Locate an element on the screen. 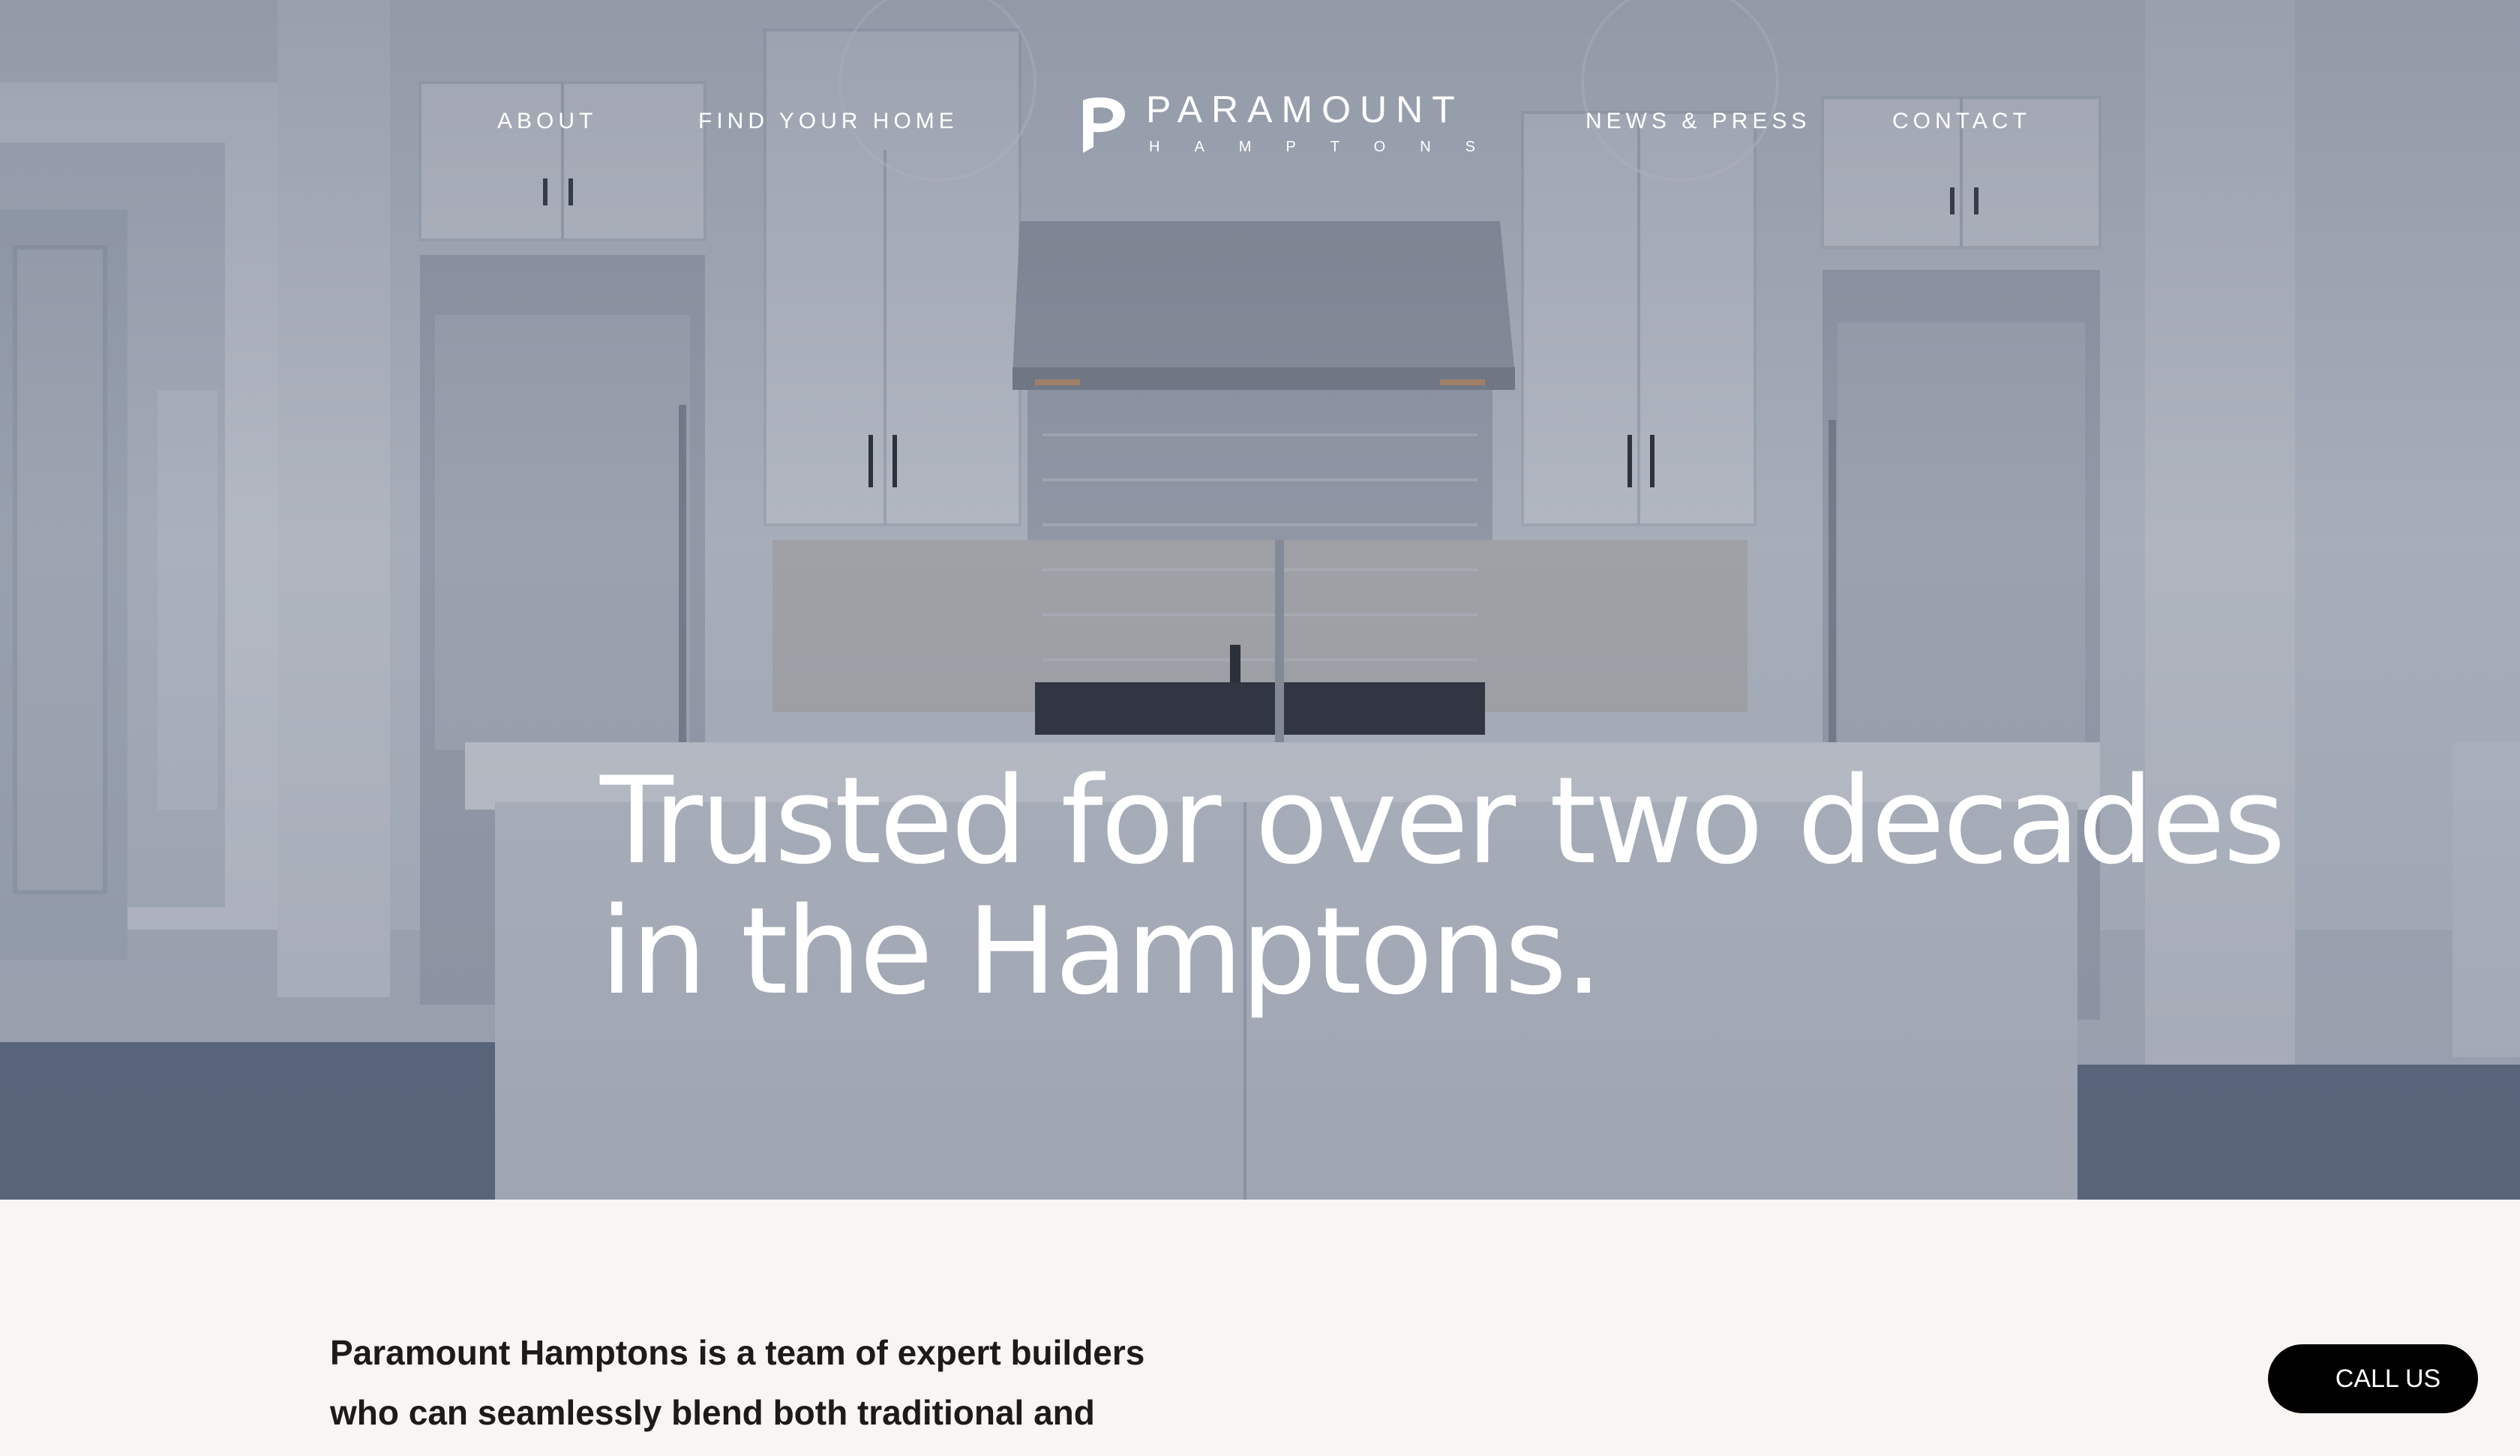 This screenshot has height=1456, width=2520. nav-link-news-press: NEWS & PRESS is located at coordinates (1698, 121).